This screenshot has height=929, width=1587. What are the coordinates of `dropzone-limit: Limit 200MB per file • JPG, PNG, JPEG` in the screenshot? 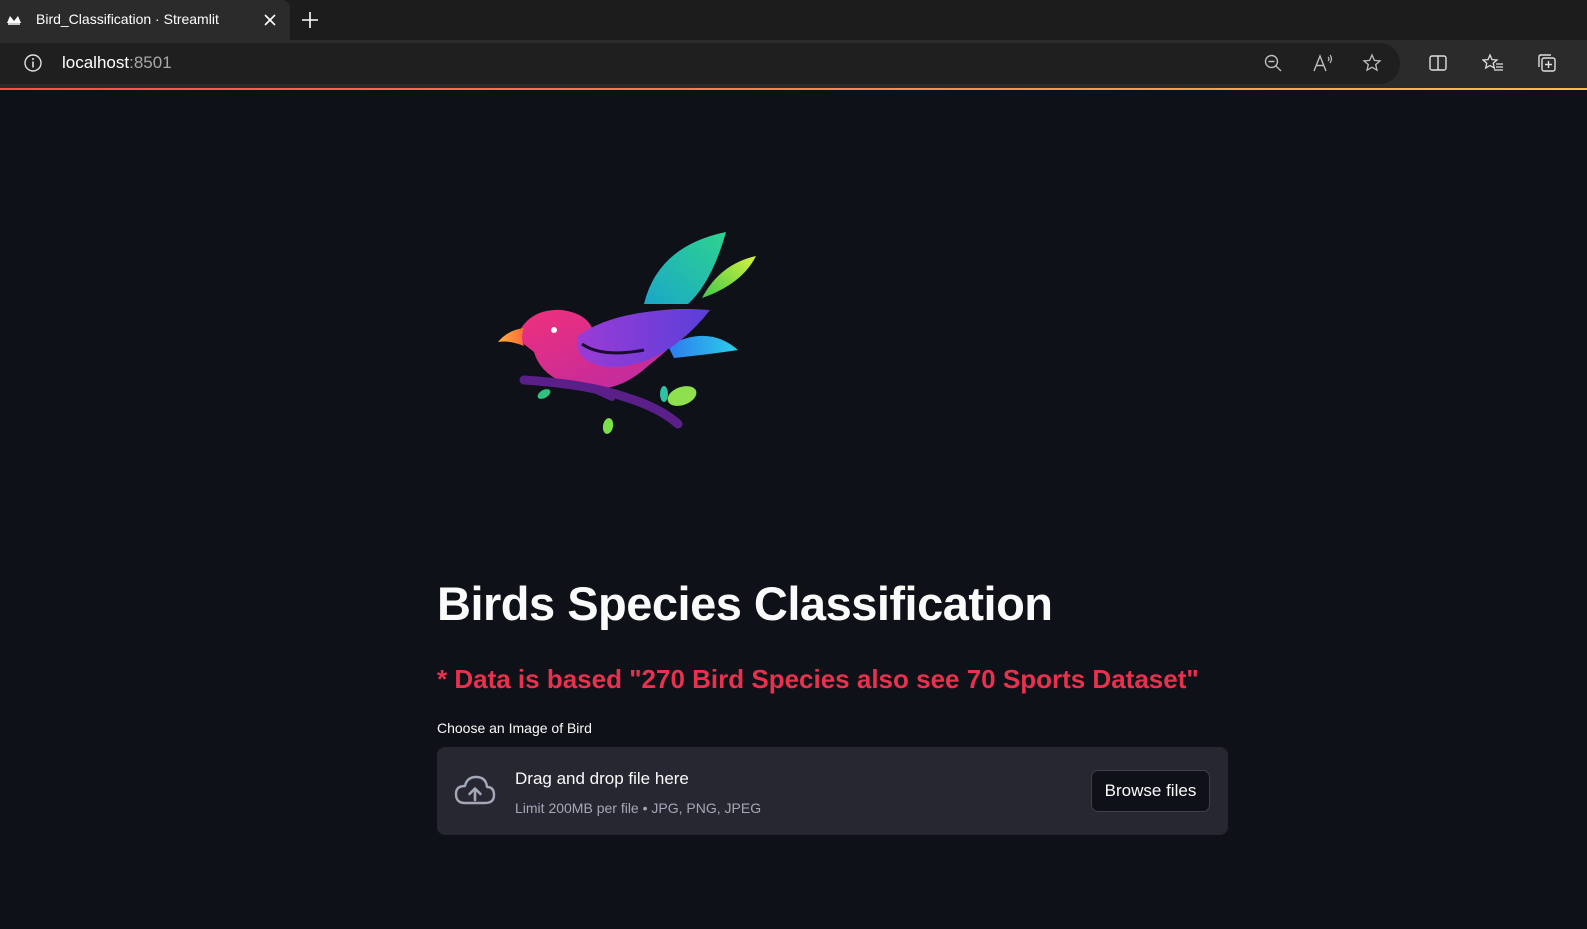 It's located at (638, 808).